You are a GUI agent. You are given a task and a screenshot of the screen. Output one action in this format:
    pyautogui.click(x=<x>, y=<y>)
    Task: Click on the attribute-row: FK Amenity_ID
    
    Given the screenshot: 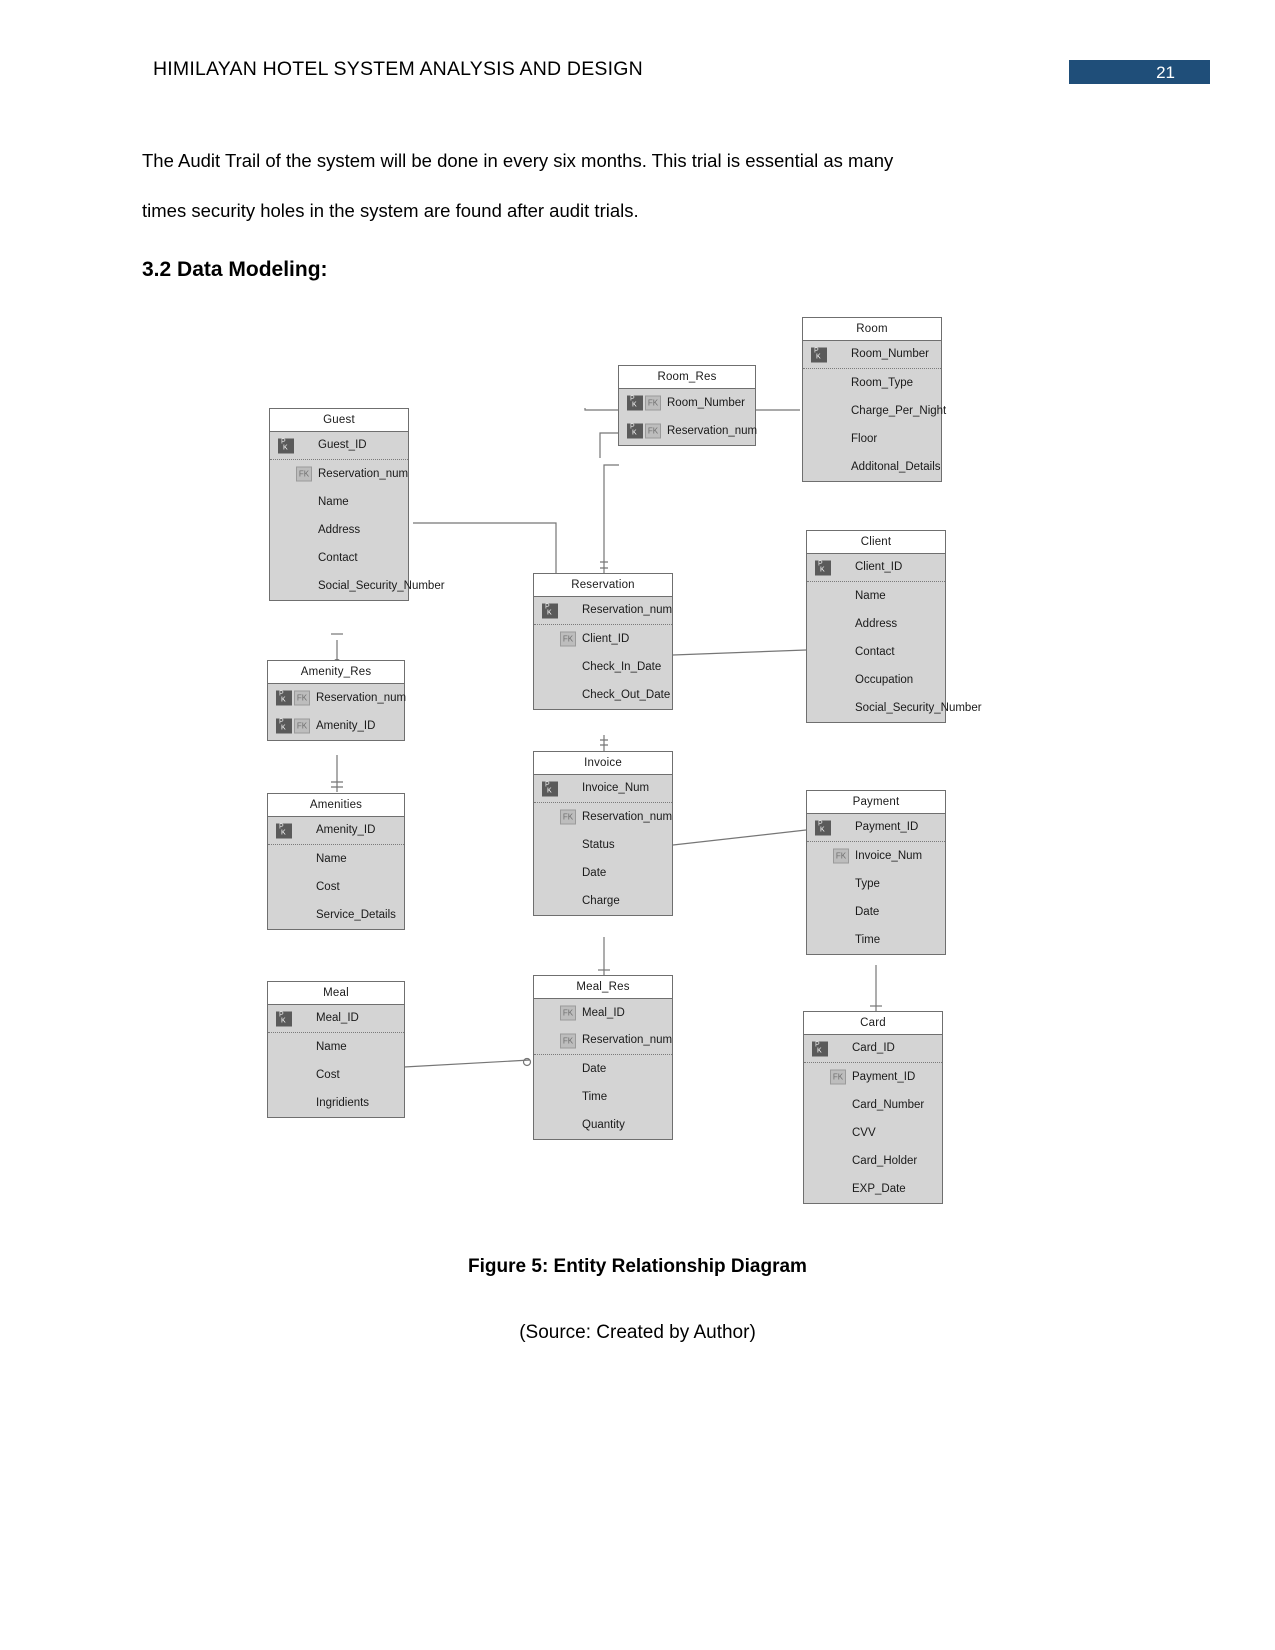 What is the action you would take?
    pyautogui.click(x=336, y=726)
    